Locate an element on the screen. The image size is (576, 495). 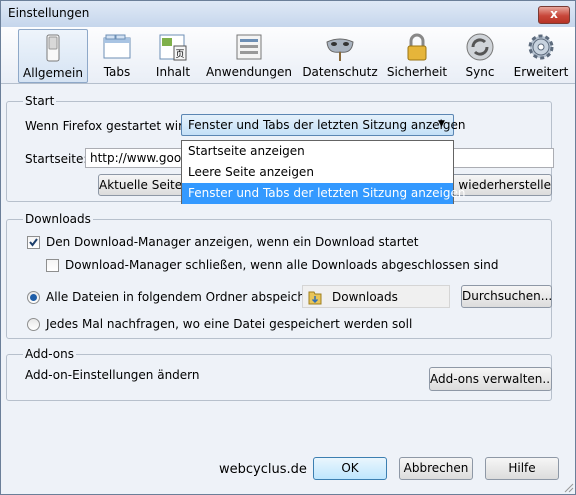
applications-icon is located at coordinates (249, 47).